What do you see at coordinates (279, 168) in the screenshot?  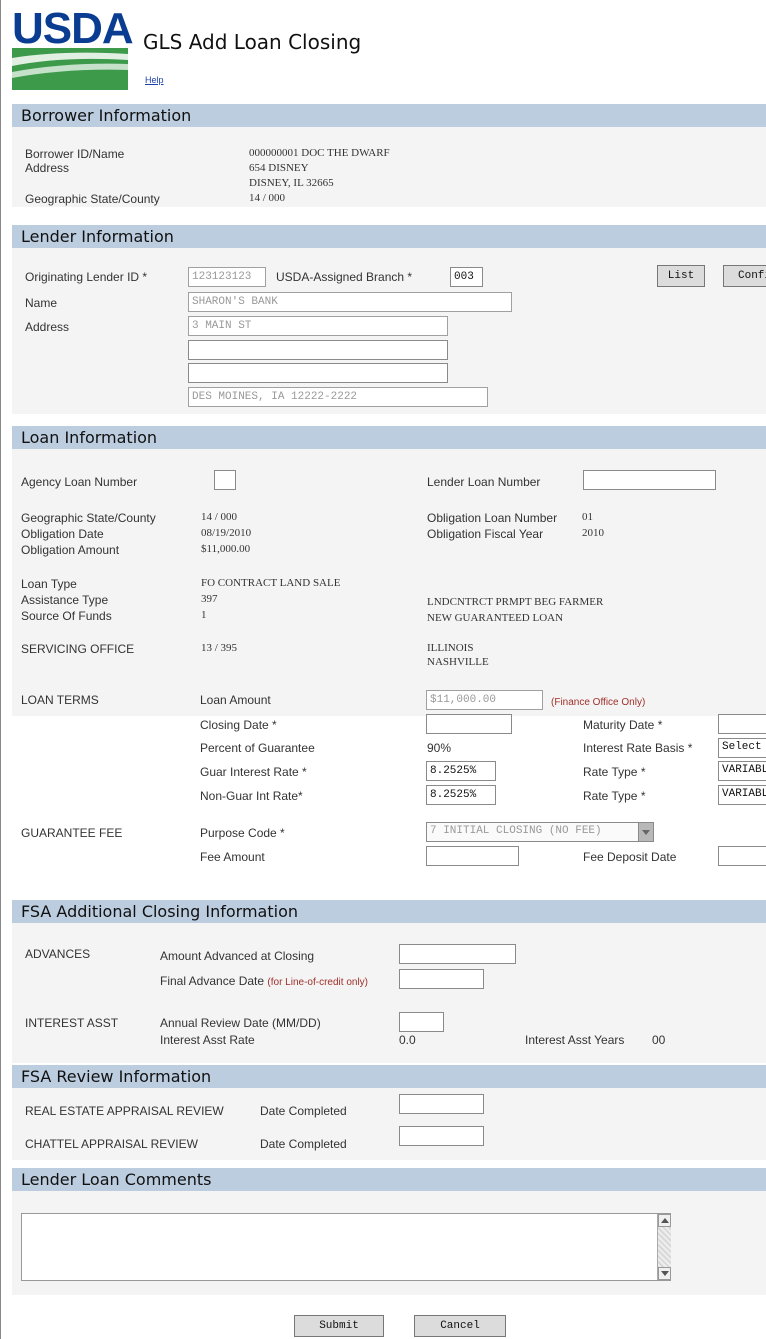 I see `borrower-address-line1: 654 DISNEY` at bounding box center [279, 168].